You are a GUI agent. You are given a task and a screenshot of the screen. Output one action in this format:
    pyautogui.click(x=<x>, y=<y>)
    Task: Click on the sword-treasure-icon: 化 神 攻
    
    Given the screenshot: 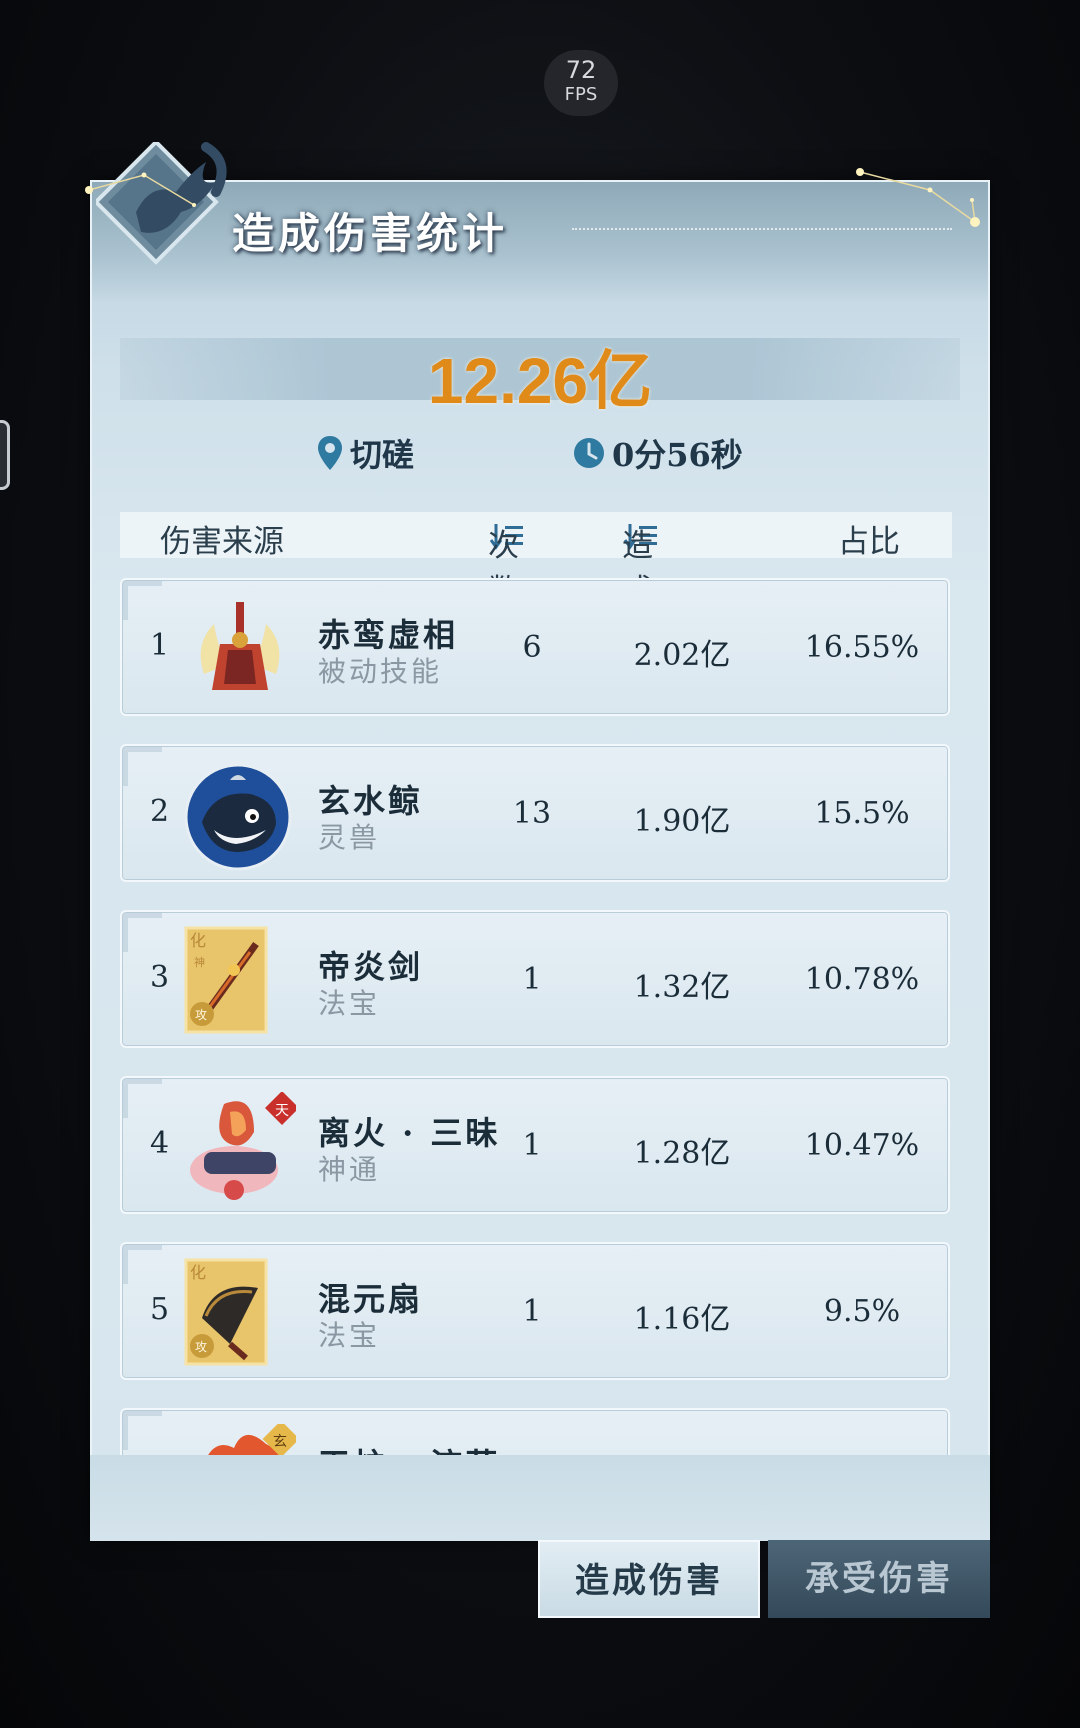 What is the action you would take?
    pyautogui.click(x=226, y=980)
    